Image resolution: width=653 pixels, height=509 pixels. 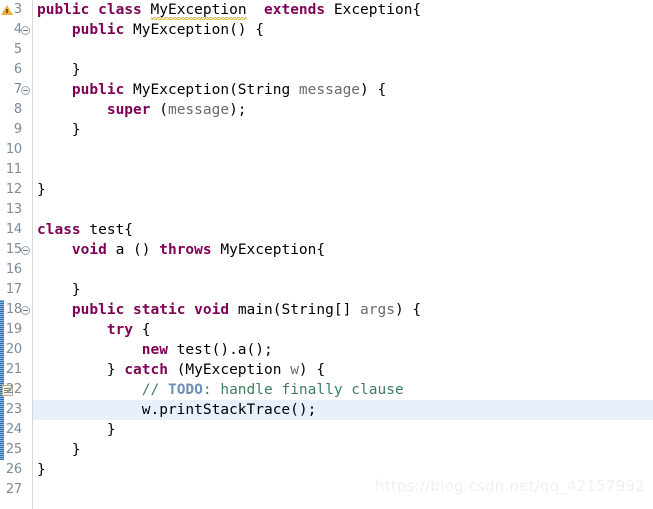 I want to click on code-line: public MyException() {, so click(x=343, y=30).